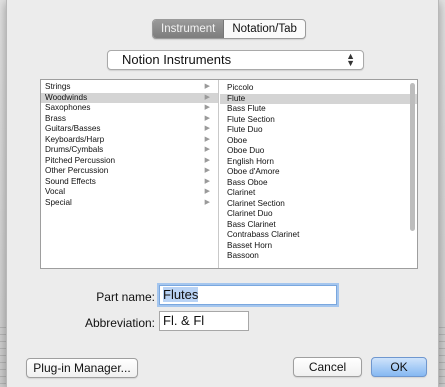  What do you see at coordinates (77, 170) in the screenshot?
I see `family-list-item-label: Other Percussion` at bounding box center [77, 170].